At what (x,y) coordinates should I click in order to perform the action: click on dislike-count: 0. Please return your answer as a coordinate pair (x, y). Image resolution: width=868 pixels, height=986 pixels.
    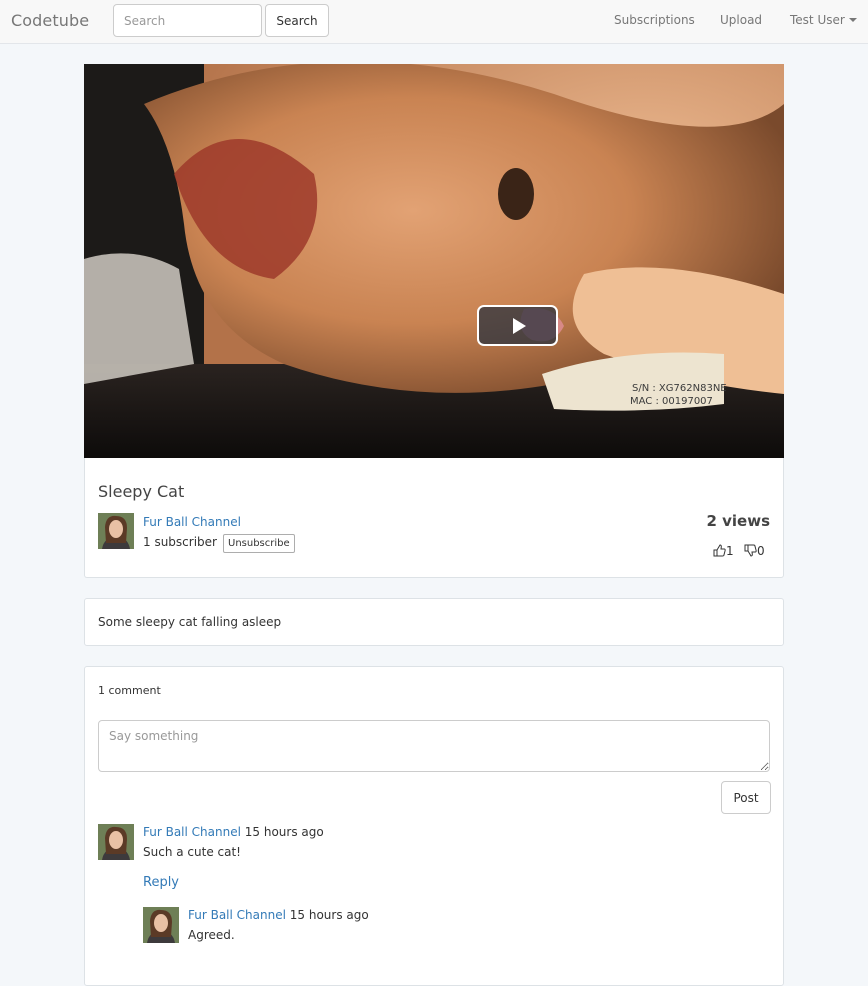
    Looking at the image, I should click on (761, 551).